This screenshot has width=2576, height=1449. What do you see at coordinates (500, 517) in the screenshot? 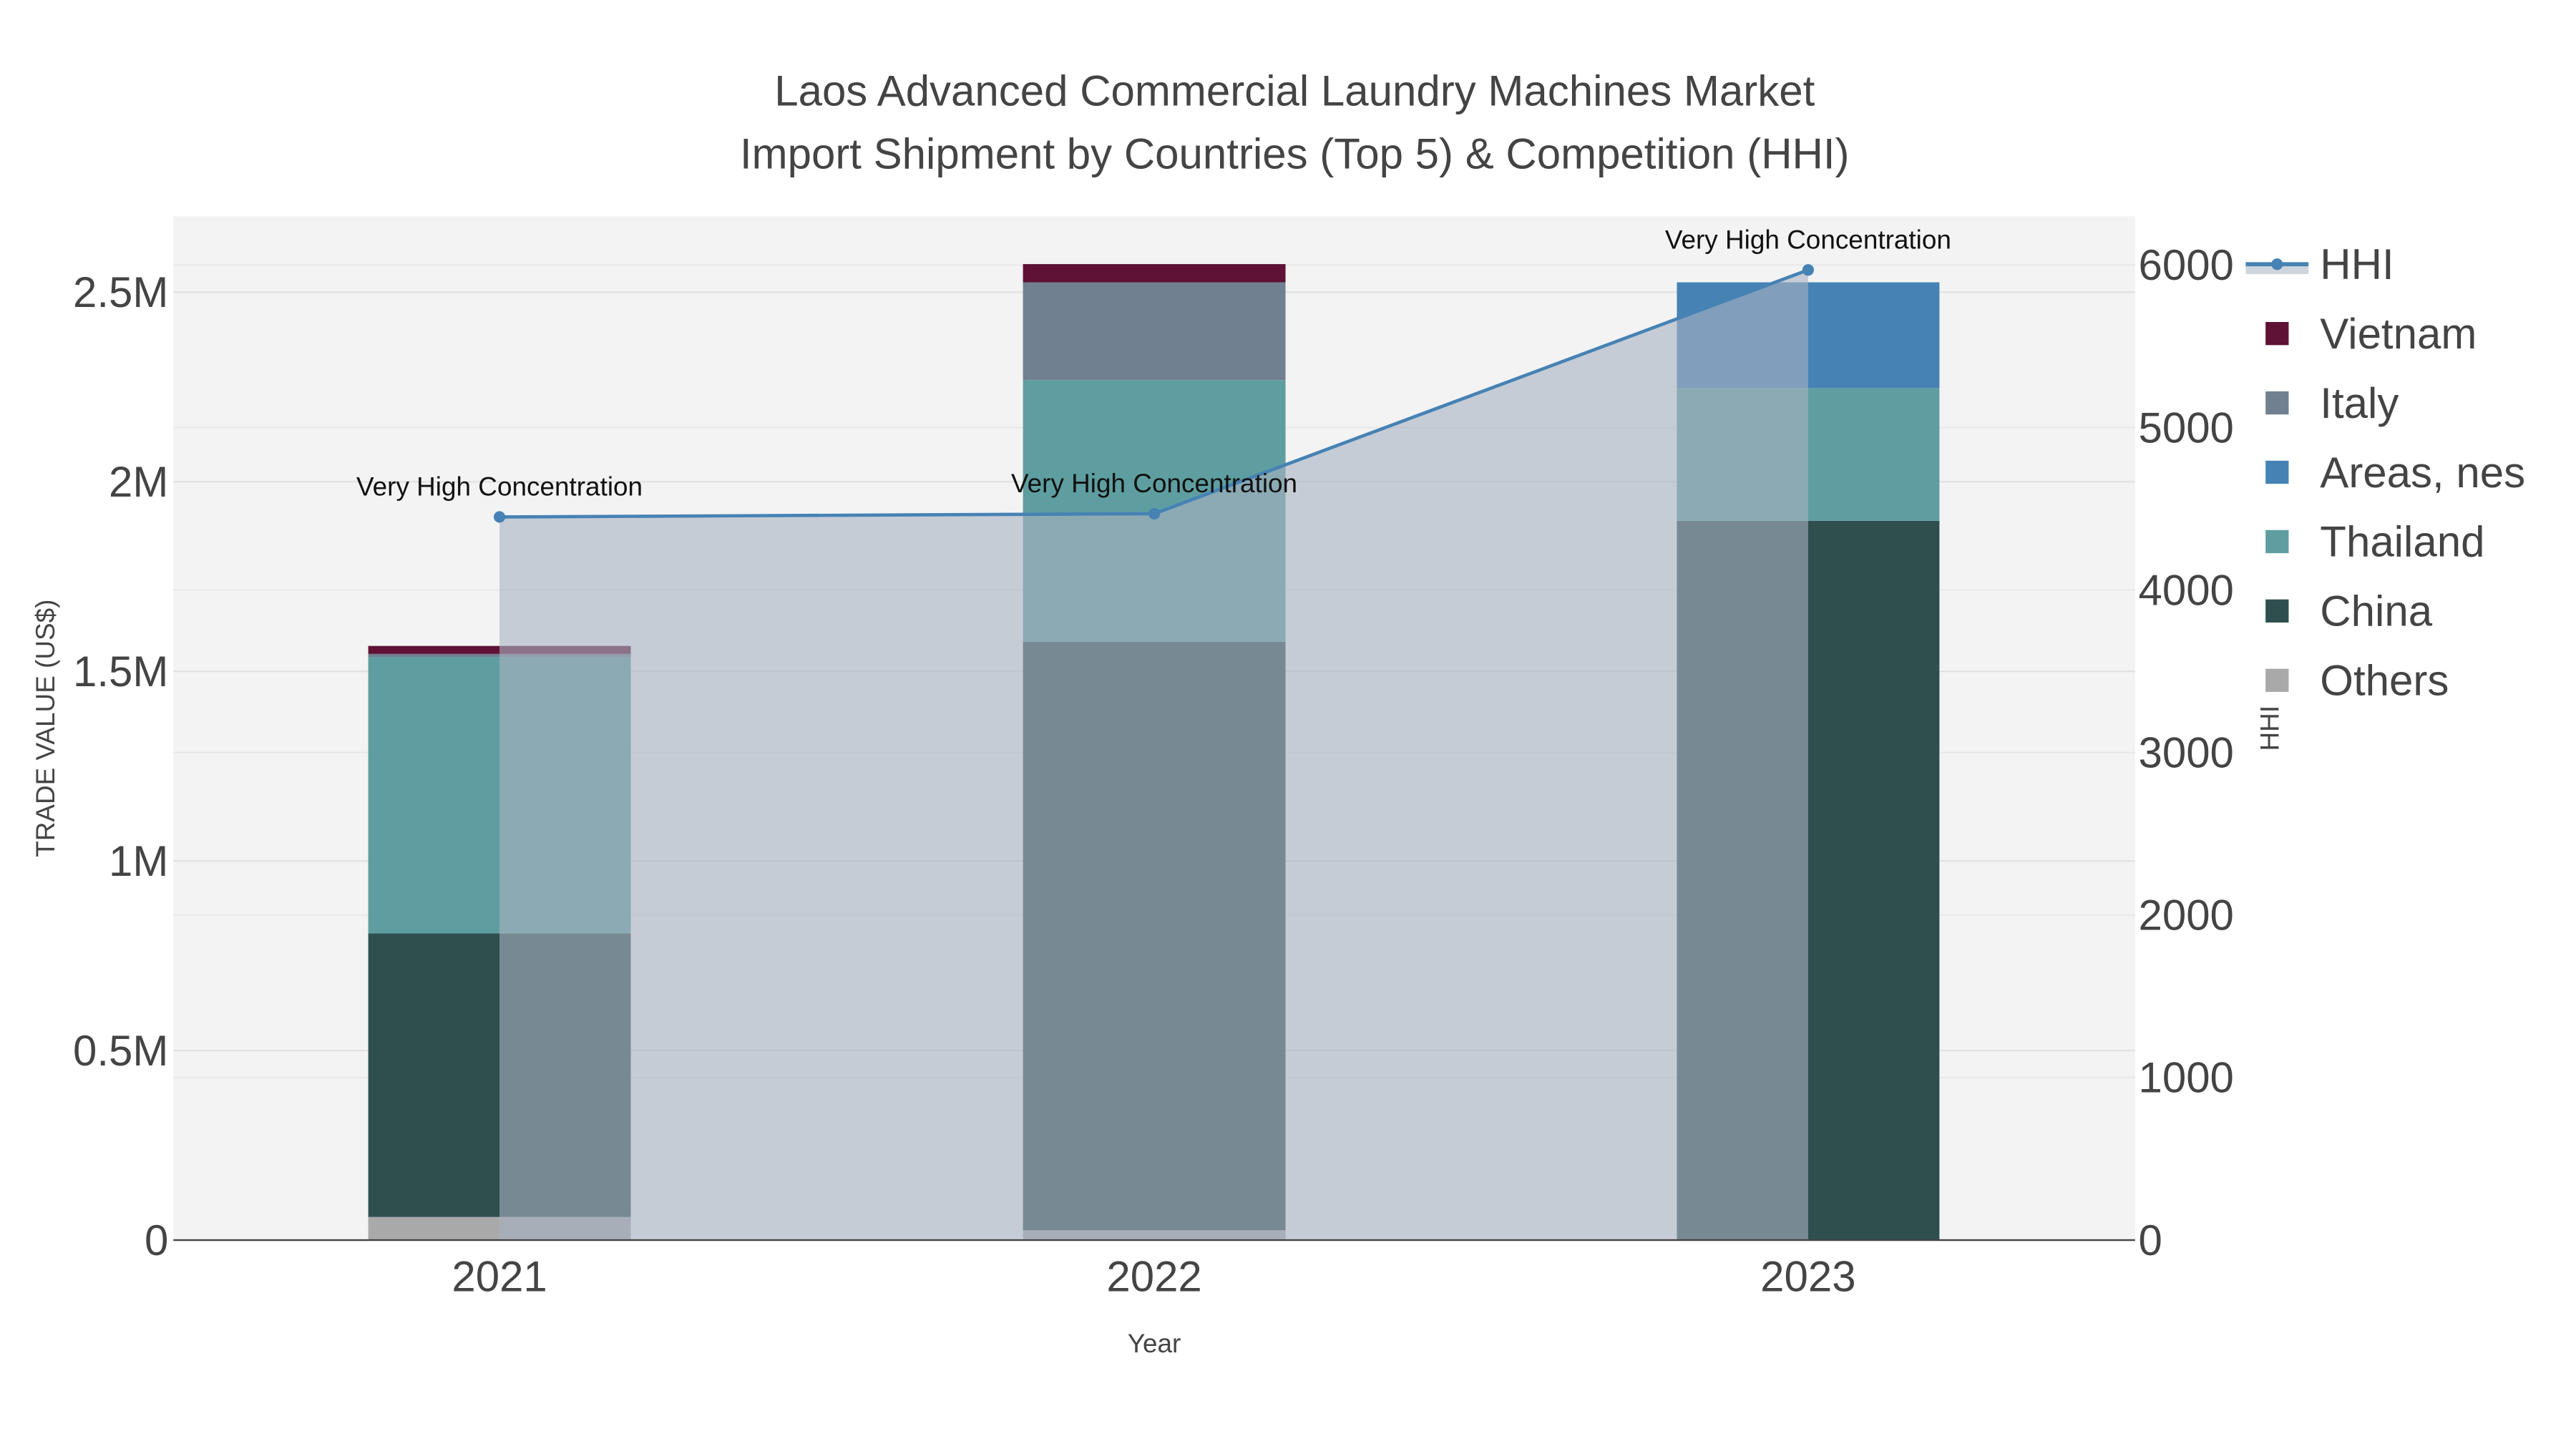
I see `hhi-point-2021` at bounding box center [500, 517].